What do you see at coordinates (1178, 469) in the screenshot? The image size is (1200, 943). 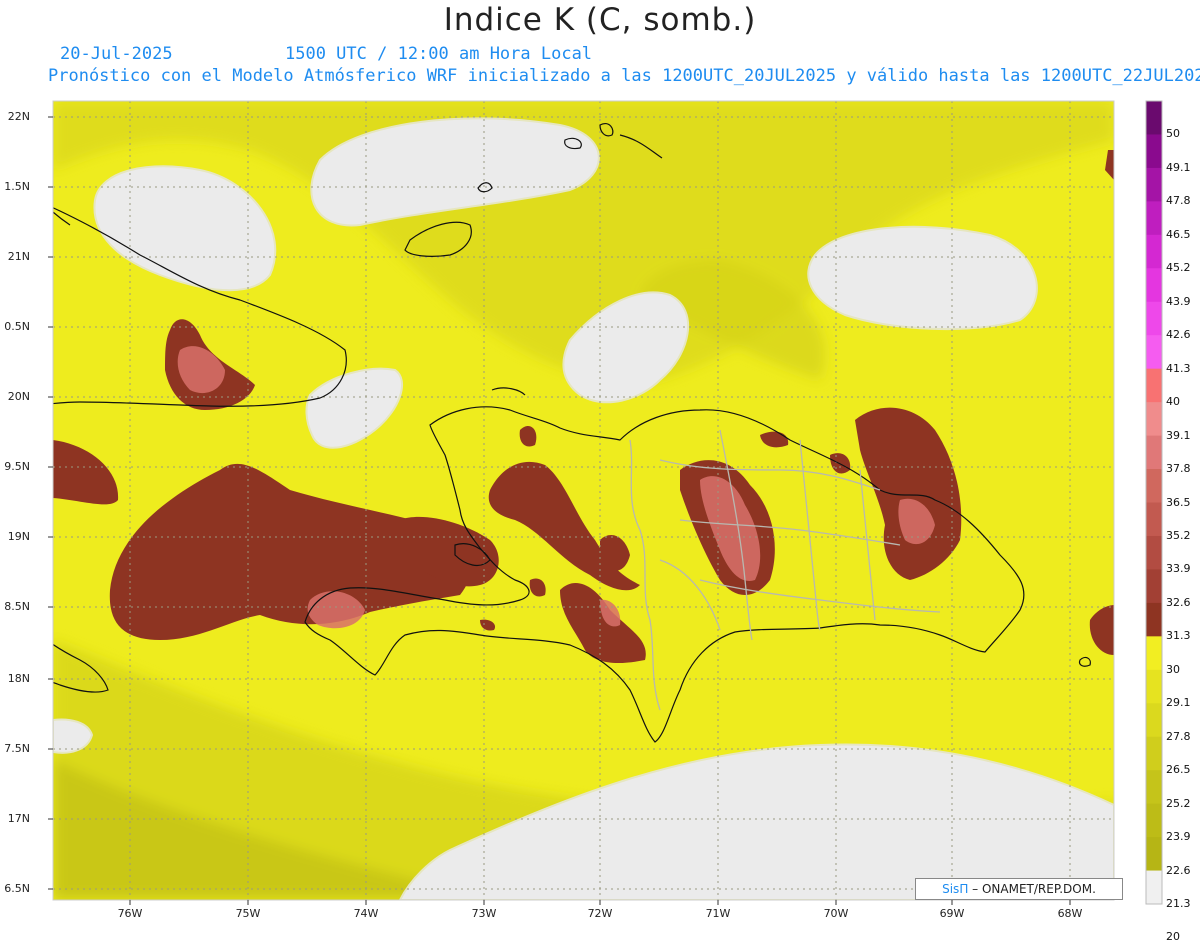 I see `colorbar-level-label: 37.8` at bounding box center [1178, 469].